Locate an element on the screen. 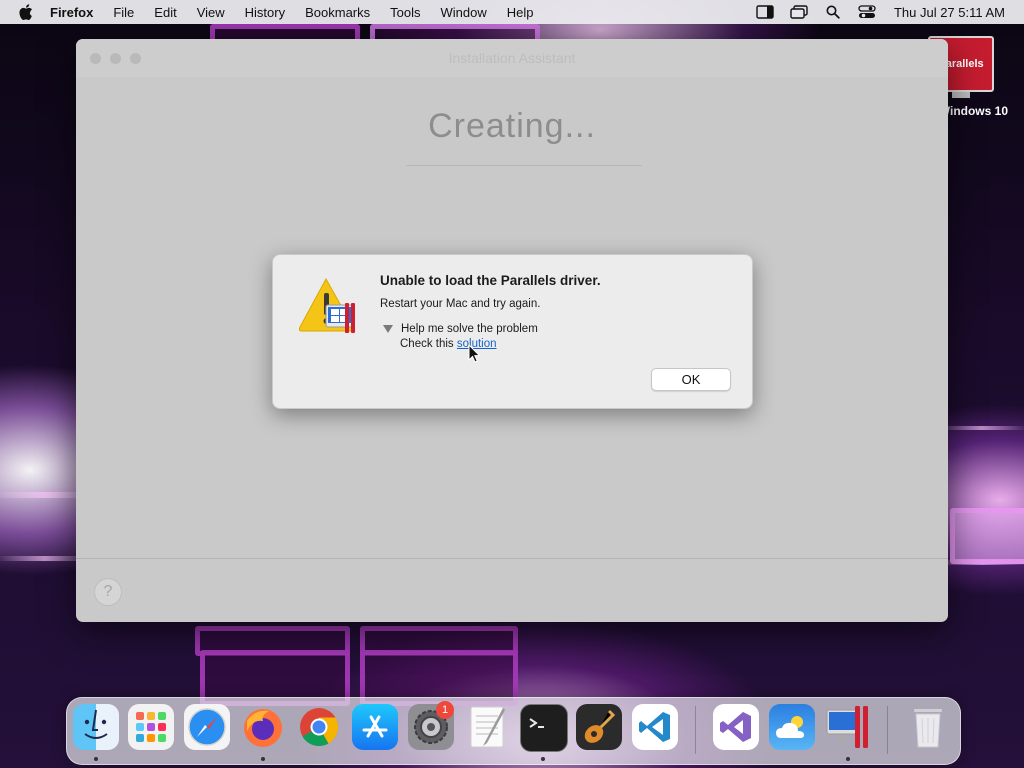 Image resolution: width=1024 pixels, height=768 pixels. menu-help: Help is located at coordinates (520, 12).